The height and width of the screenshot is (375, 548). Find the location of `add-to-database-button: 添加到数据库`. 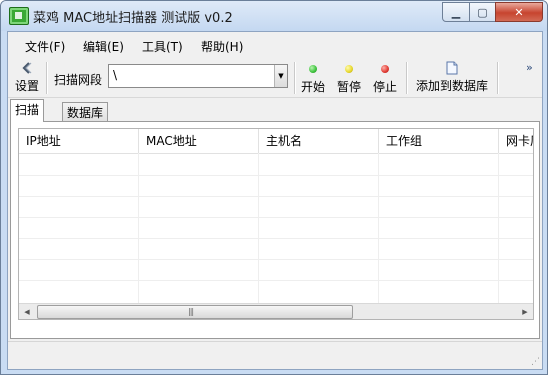

add-to-database-button: 添加到数据库 is located at coordinates (452, 78).